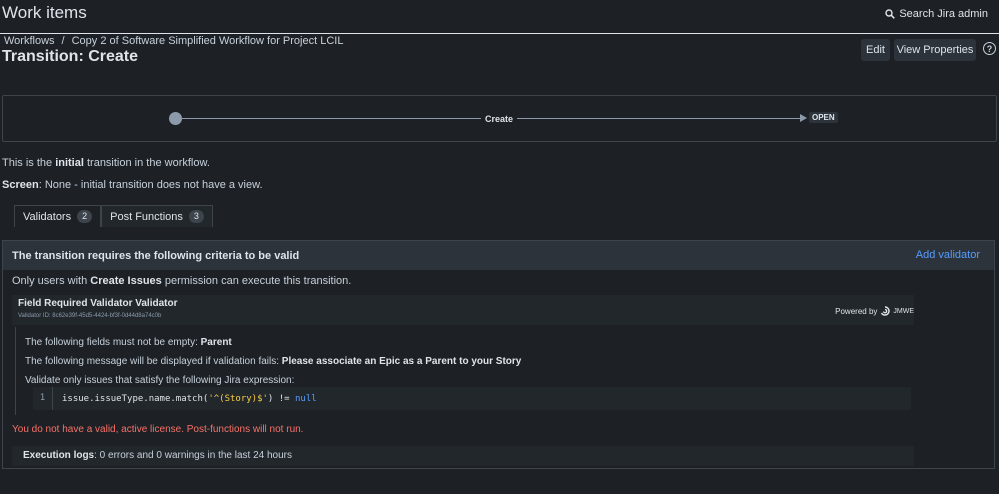  Describe the element at coordinates (98, 303) in the screenshot. I see `validator-title: Field Required Validator Validator` at that location.